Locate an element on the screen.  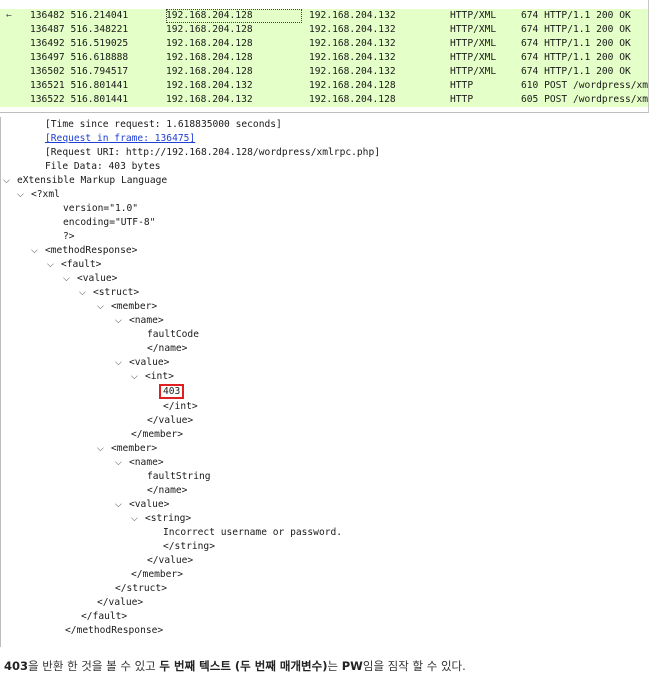
xml-version: version="1.0" is located at coordinates (101, 208).